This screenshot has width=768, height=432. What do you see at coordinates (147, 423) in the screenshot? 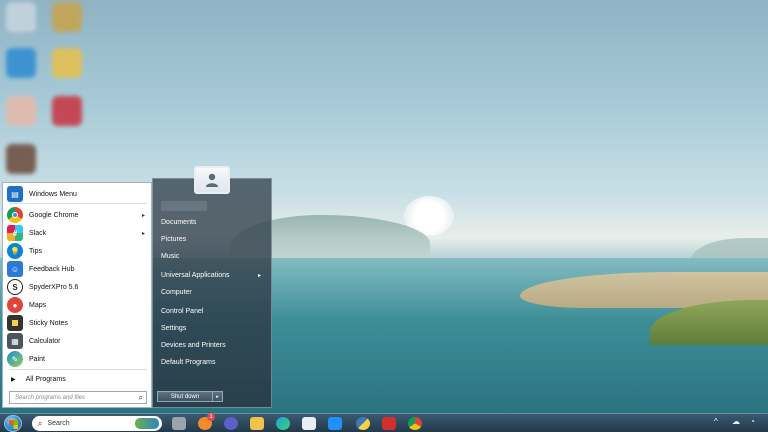
I see `search-highlight-image` at bounding box center [147, 423].